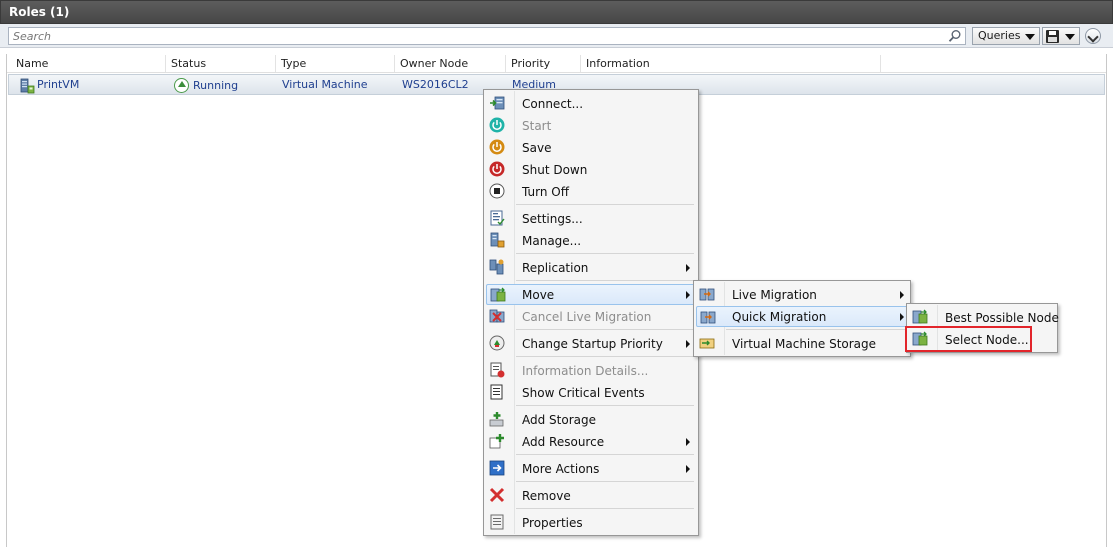 This screenshot has width=1113, height=547. I want to click on menu-item-turn-off: Turn Off, so click(591, 191).